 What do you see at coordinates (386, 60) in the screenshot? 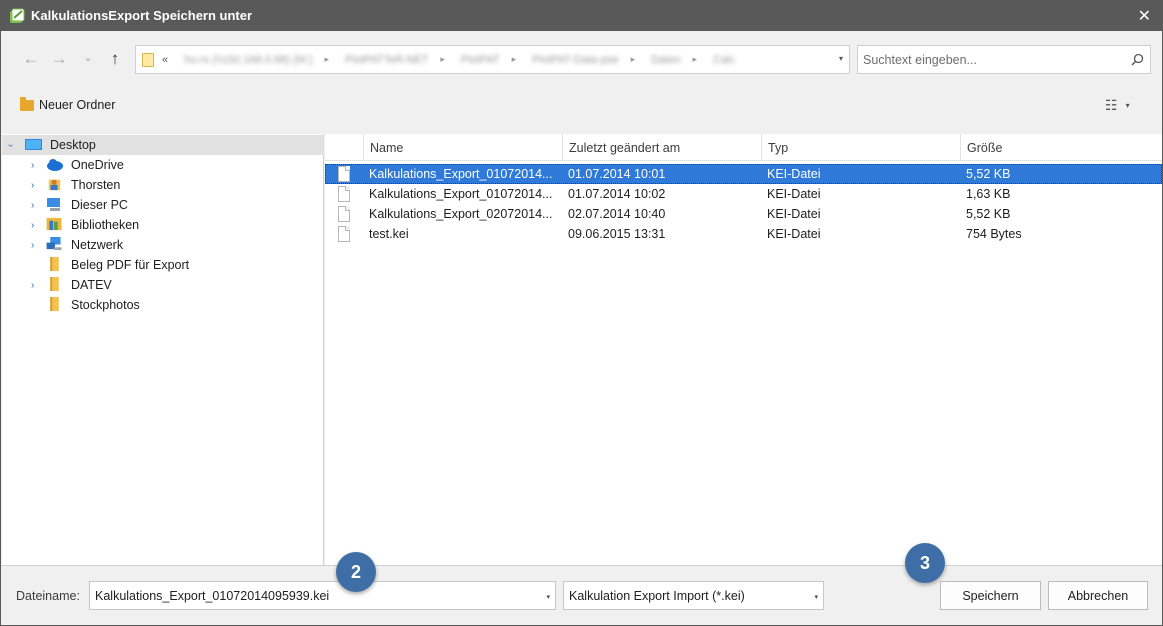
I see `breadcrumb-item: PlotPATTeR.NET` at bounding box center [386, 60].